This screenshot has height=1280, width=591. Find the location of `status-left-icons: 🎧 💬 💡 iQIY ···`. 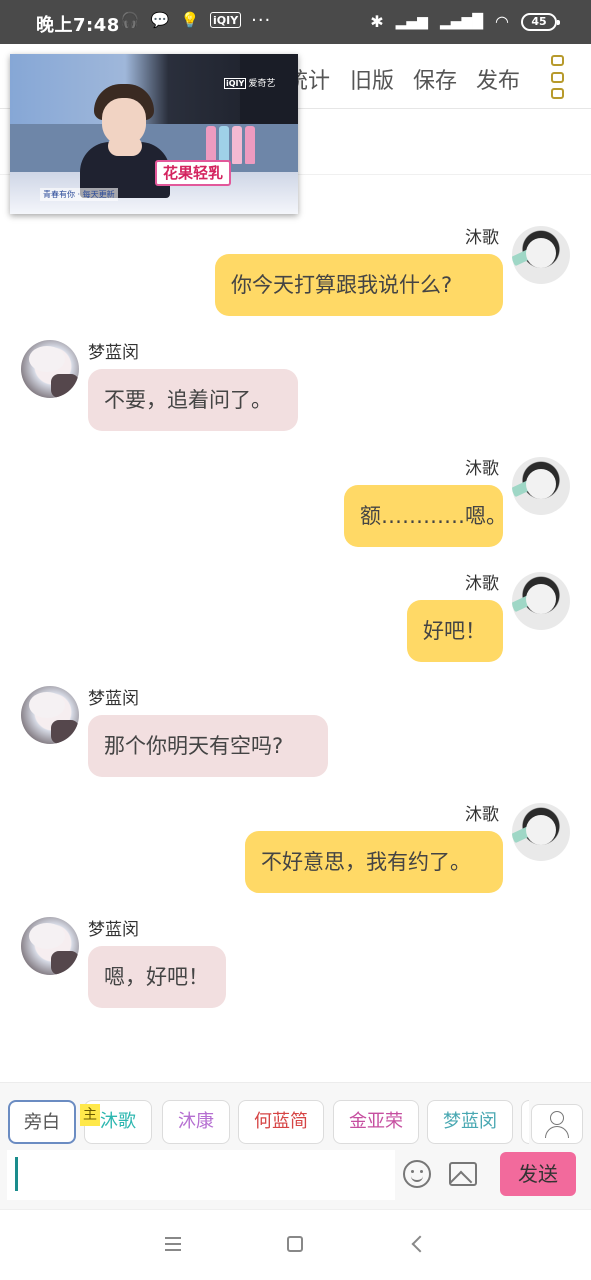

status-left-icons: 🎧 💬 💡 iQIY ··· is located at coordinates (196, 20).